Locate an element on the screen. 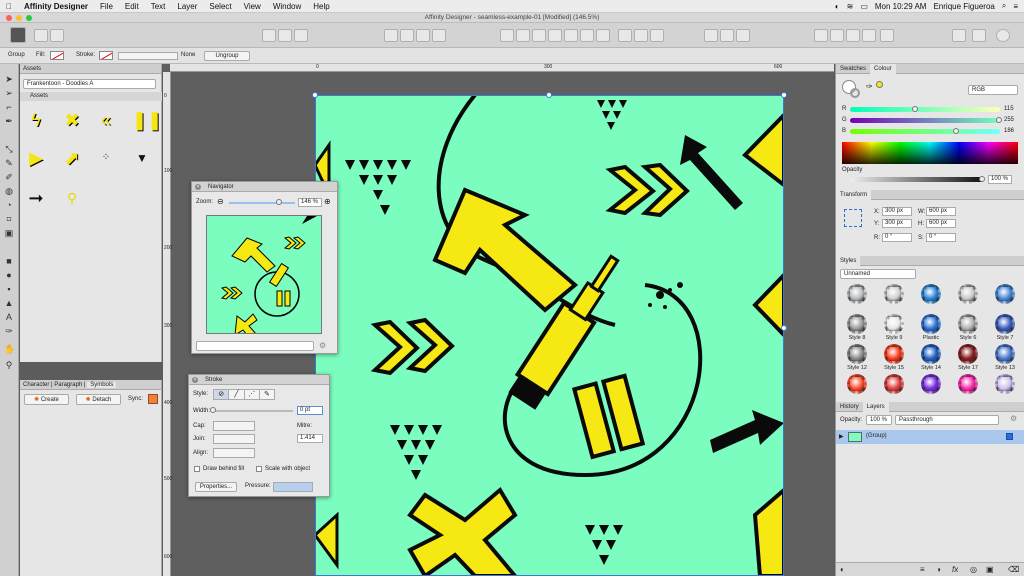  align-right-icon is located at coordinates (539, 35).